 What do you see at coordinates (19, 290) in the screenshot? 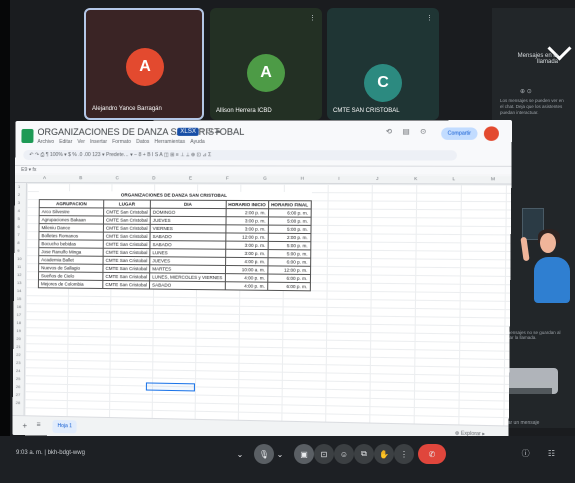
I see `row-number: 14` at bounding box center [19, 290].